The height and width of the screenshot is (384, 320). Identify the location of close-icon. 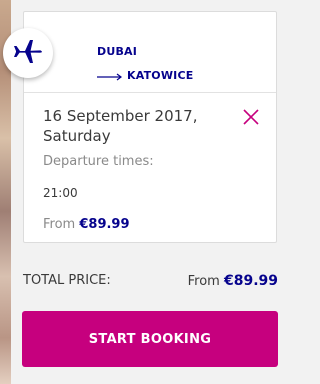
(251, 119).